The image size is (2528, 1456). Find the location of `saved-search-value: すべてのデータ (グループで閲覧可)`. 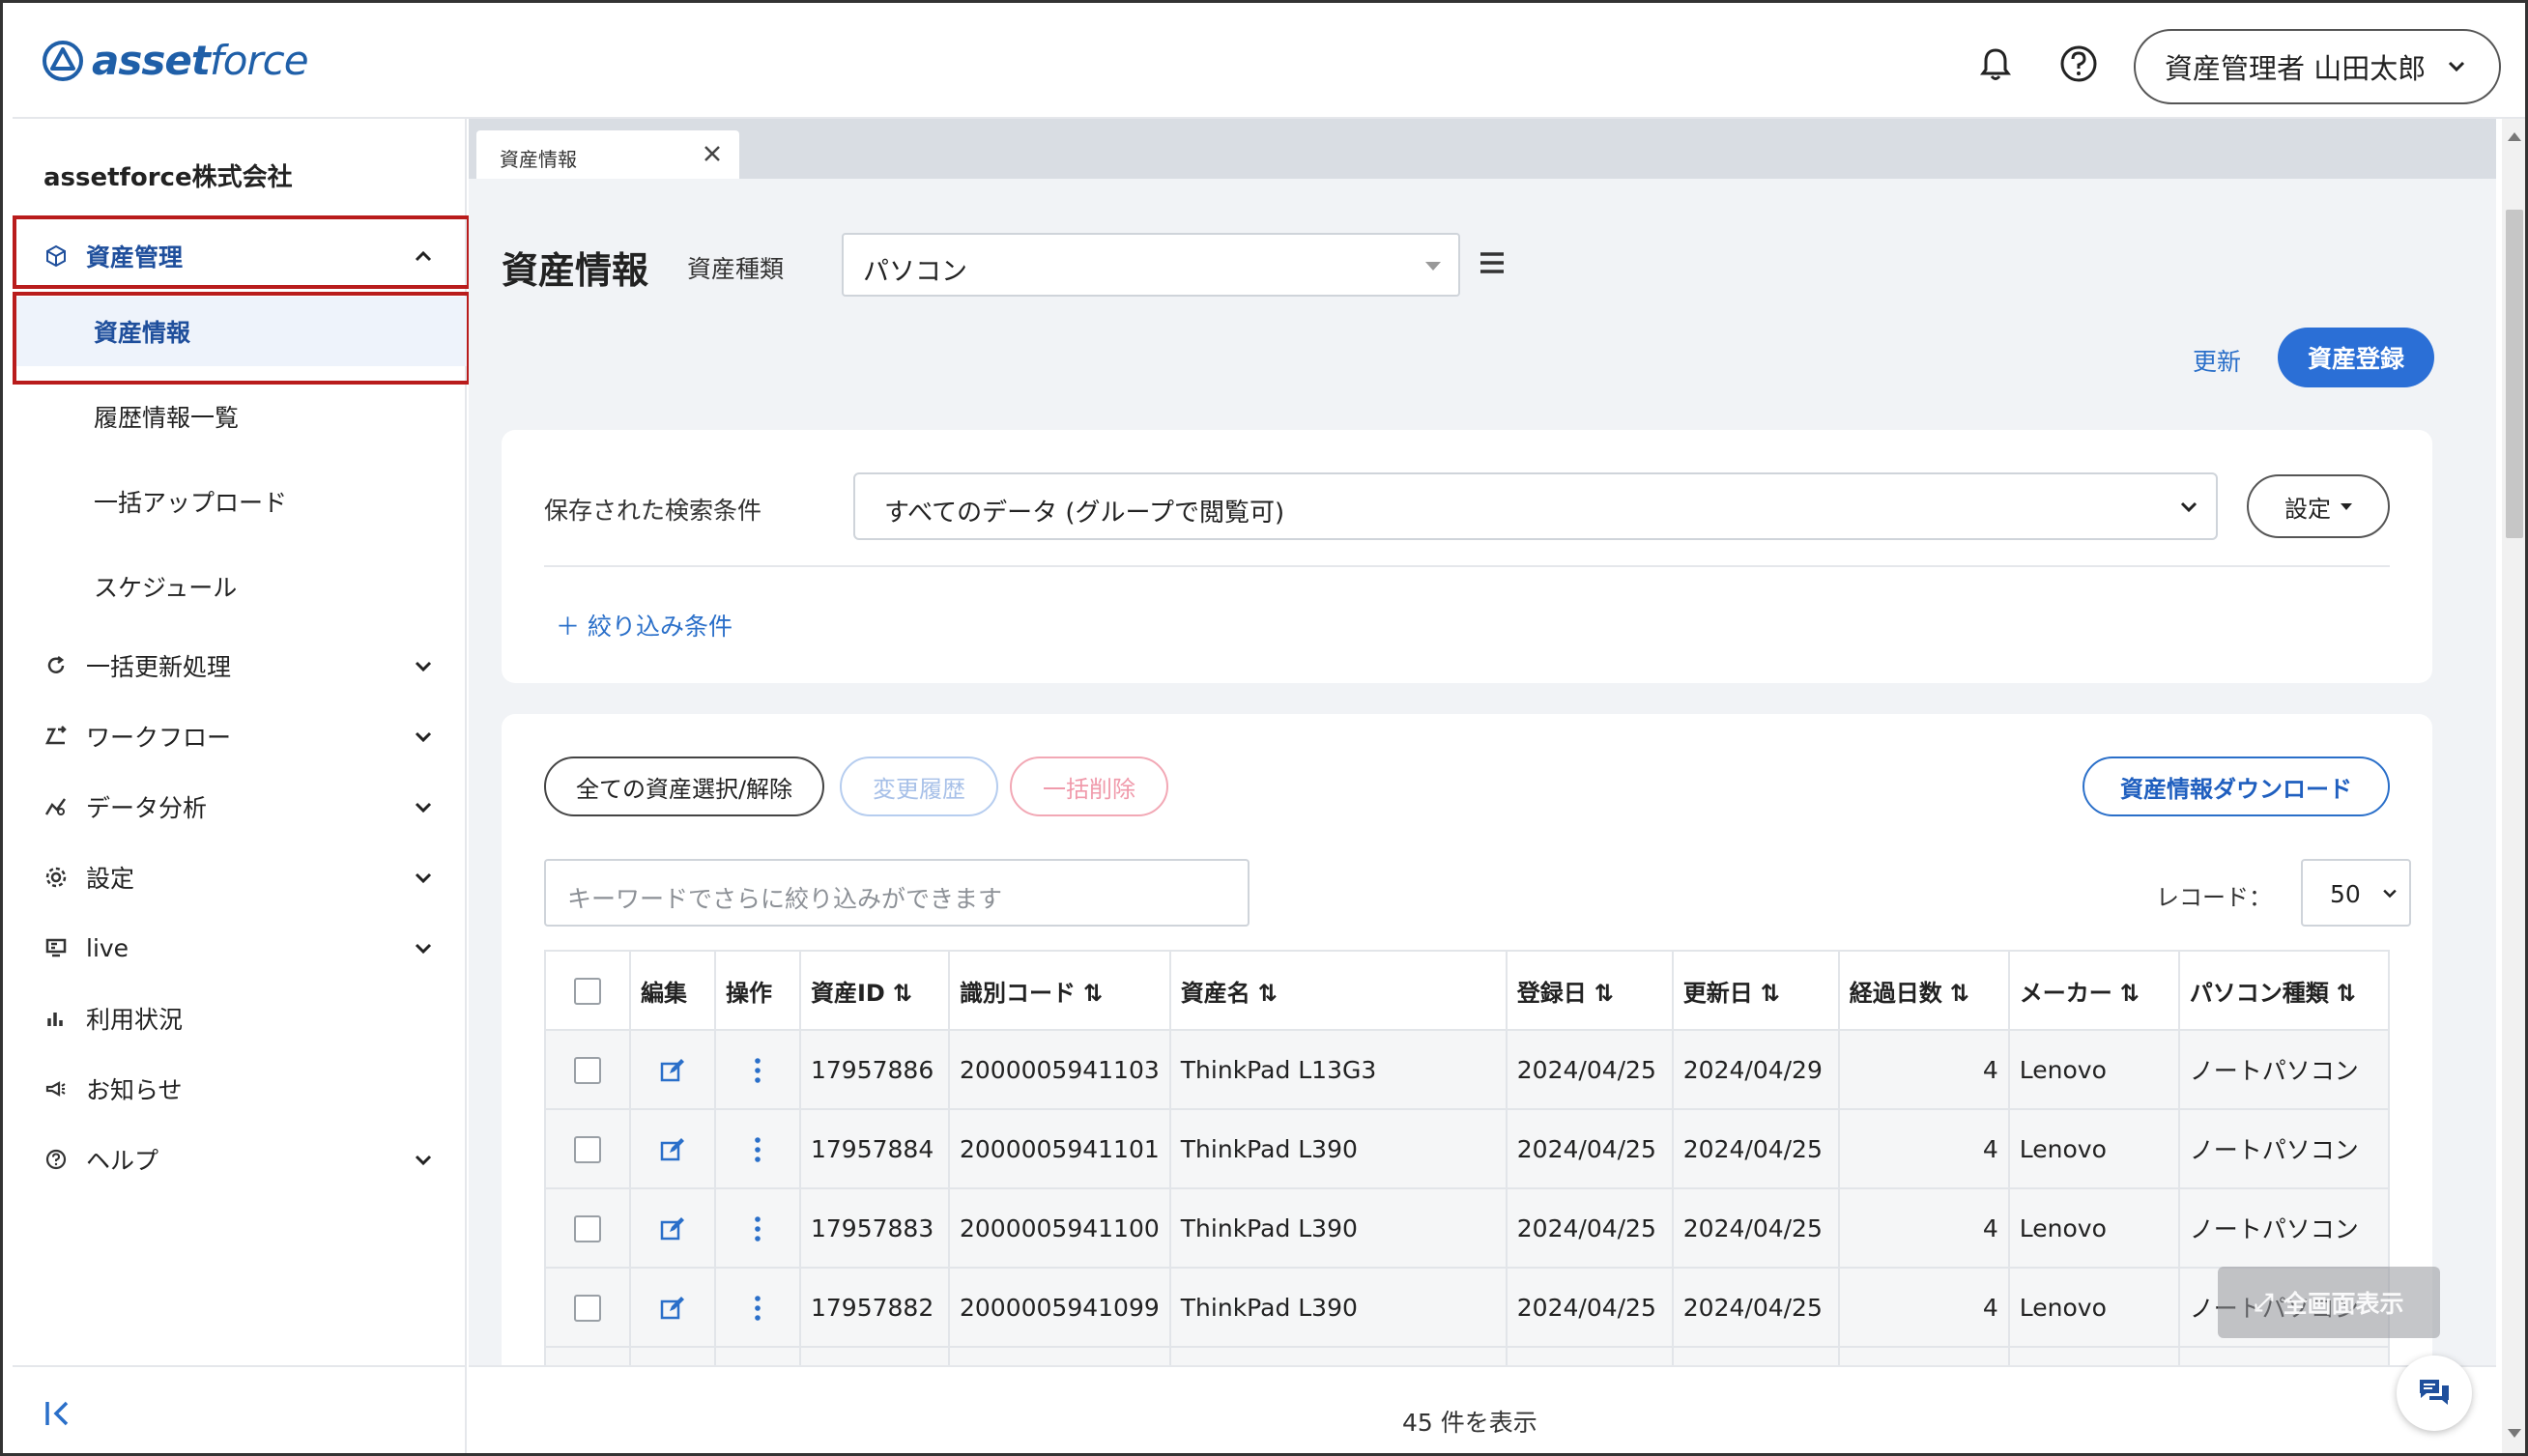

saved-search-value: すべてのデータ (グループで閲覧可) is located at coordinates (1084, 514).